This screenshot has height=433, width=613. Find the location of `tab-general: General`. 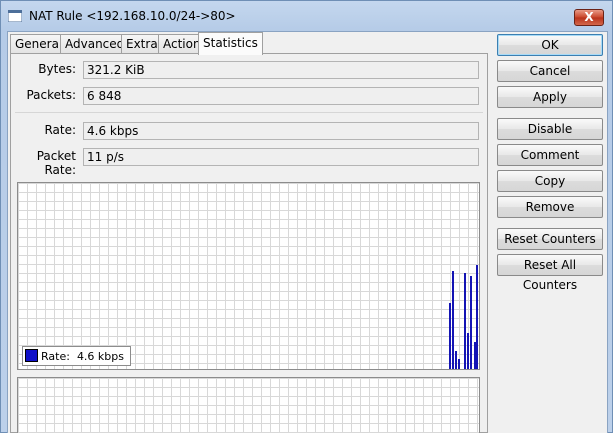

tab-general: General is located at coordinates (39, 44).